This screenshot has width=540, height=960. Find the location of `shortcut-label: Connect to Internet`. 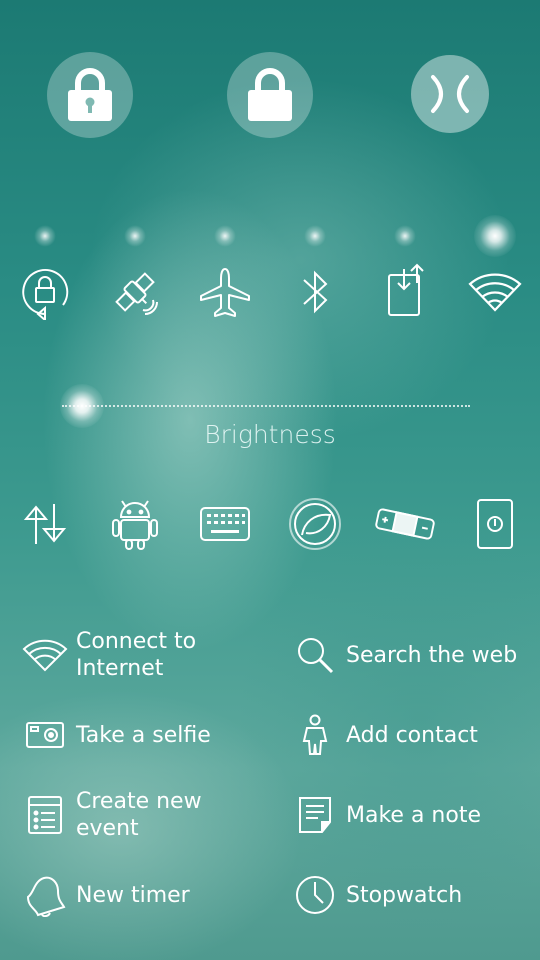

shortcut-label: Connect to Internet is located at coordinates (136, 655).